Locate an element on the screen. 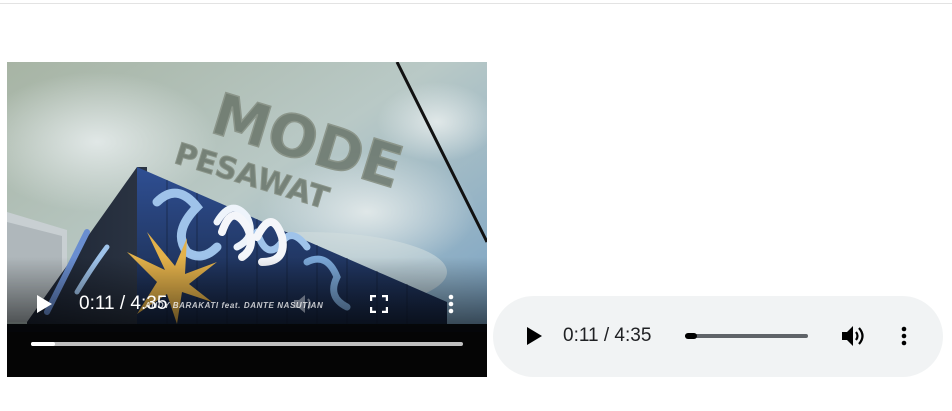 This screenshot has width=952, height=411. audio-progress-fill is located at coordinates (691, 336).